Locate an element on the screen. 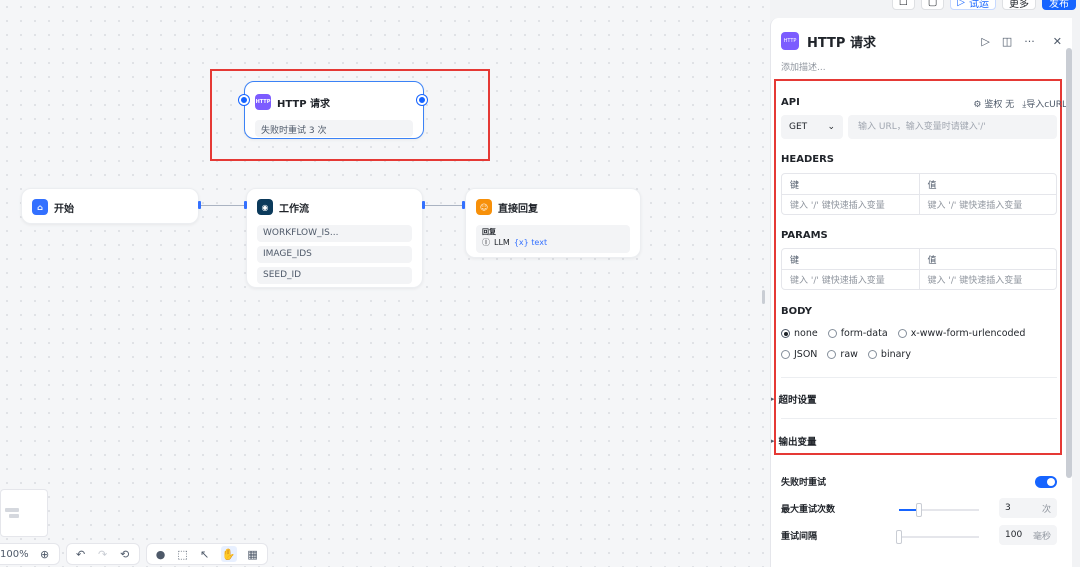  run-node-icon: ▷ is located at coordinates (985, 41).